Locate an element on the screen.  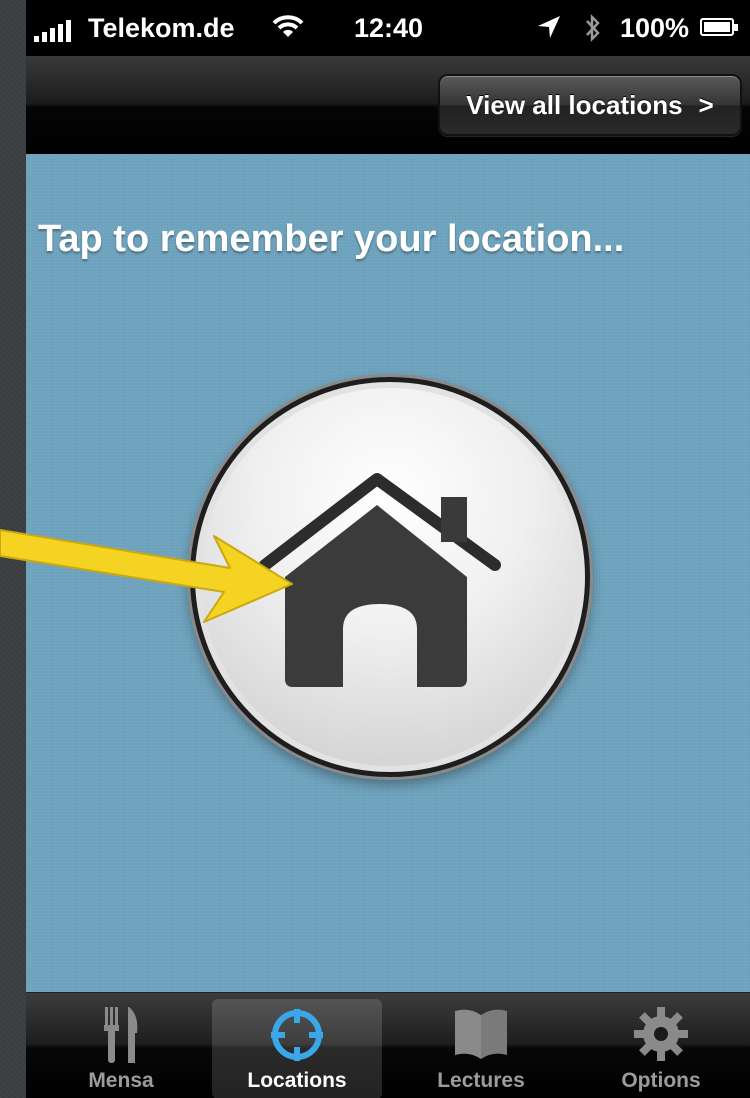
gear-icon is located at coordinates (661, 1037).